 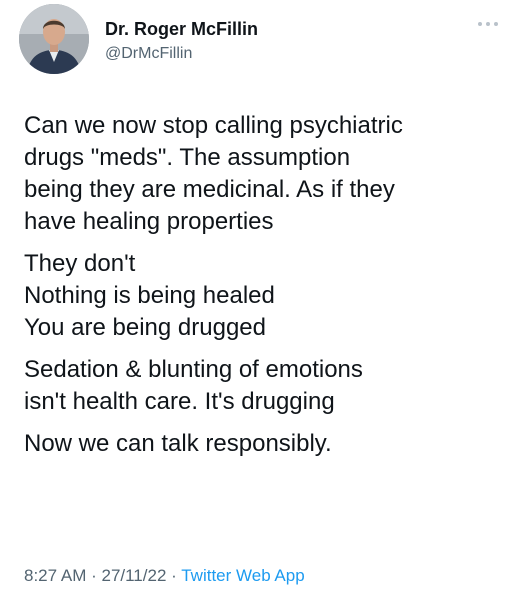 What do you see at coordinates (55, 575) in the screenshot?
I see `tweet-time: 8:27 AM` at bounding box center [55, 575].